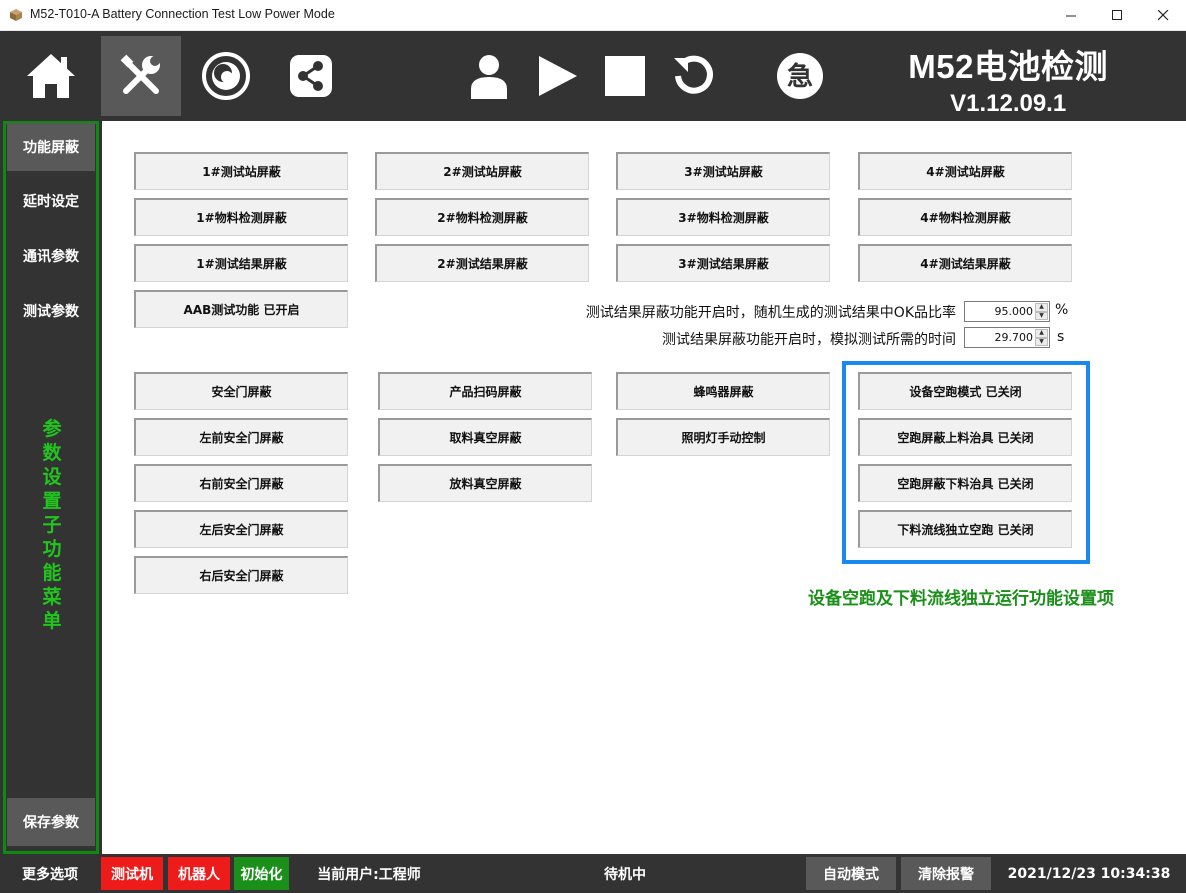 Image resolution: width=1186 pixels, height=893 pixels. What do you see at coordinates (625, 874) in the screenshot?
I see `machine-state-label: 待机中` at bounding box center [625, 874].